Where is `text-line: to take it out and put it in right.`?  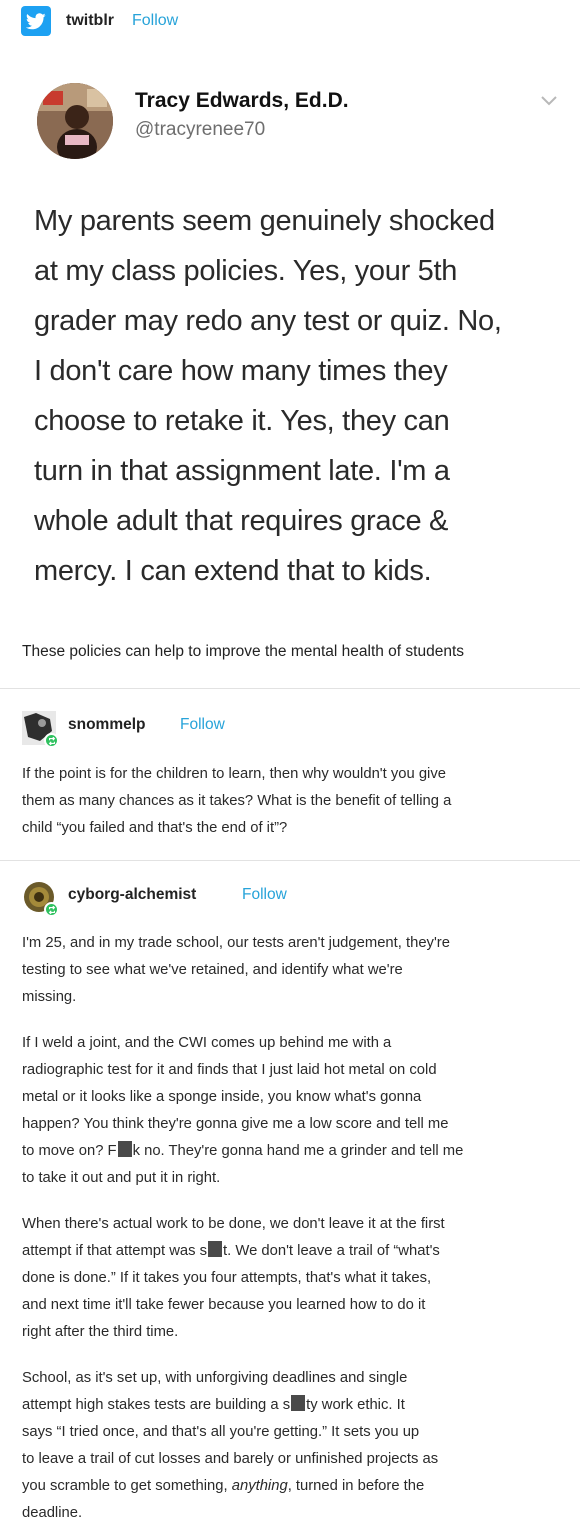 text-line: to take it out and put it in right. is located at coordinates (121, 1178).